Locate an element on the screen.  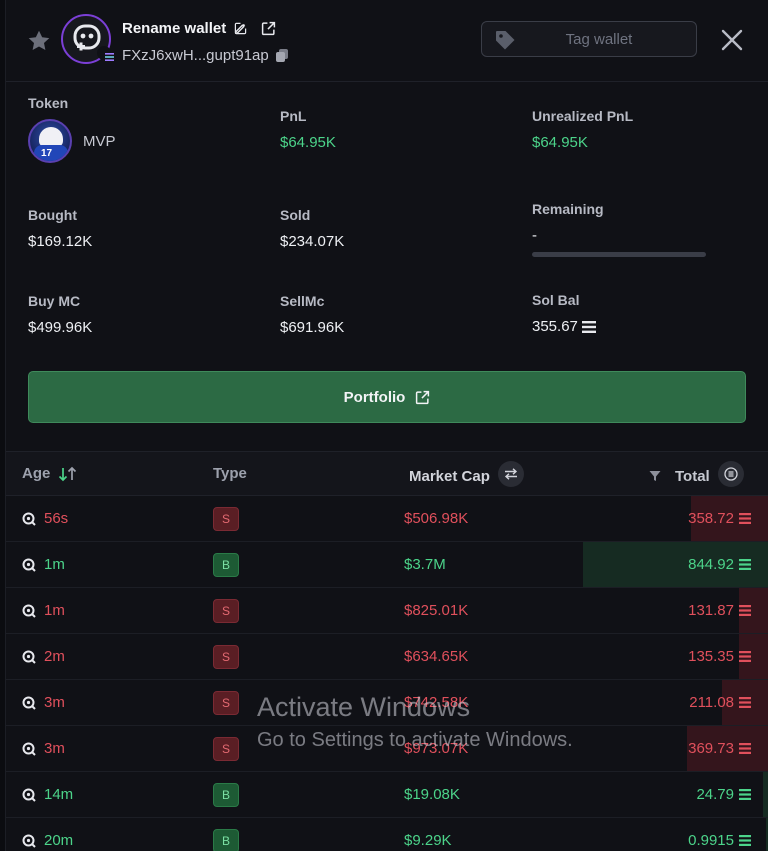
unrealized-pnl-label: Unrealized PnL is located at coordinates (583, 116).